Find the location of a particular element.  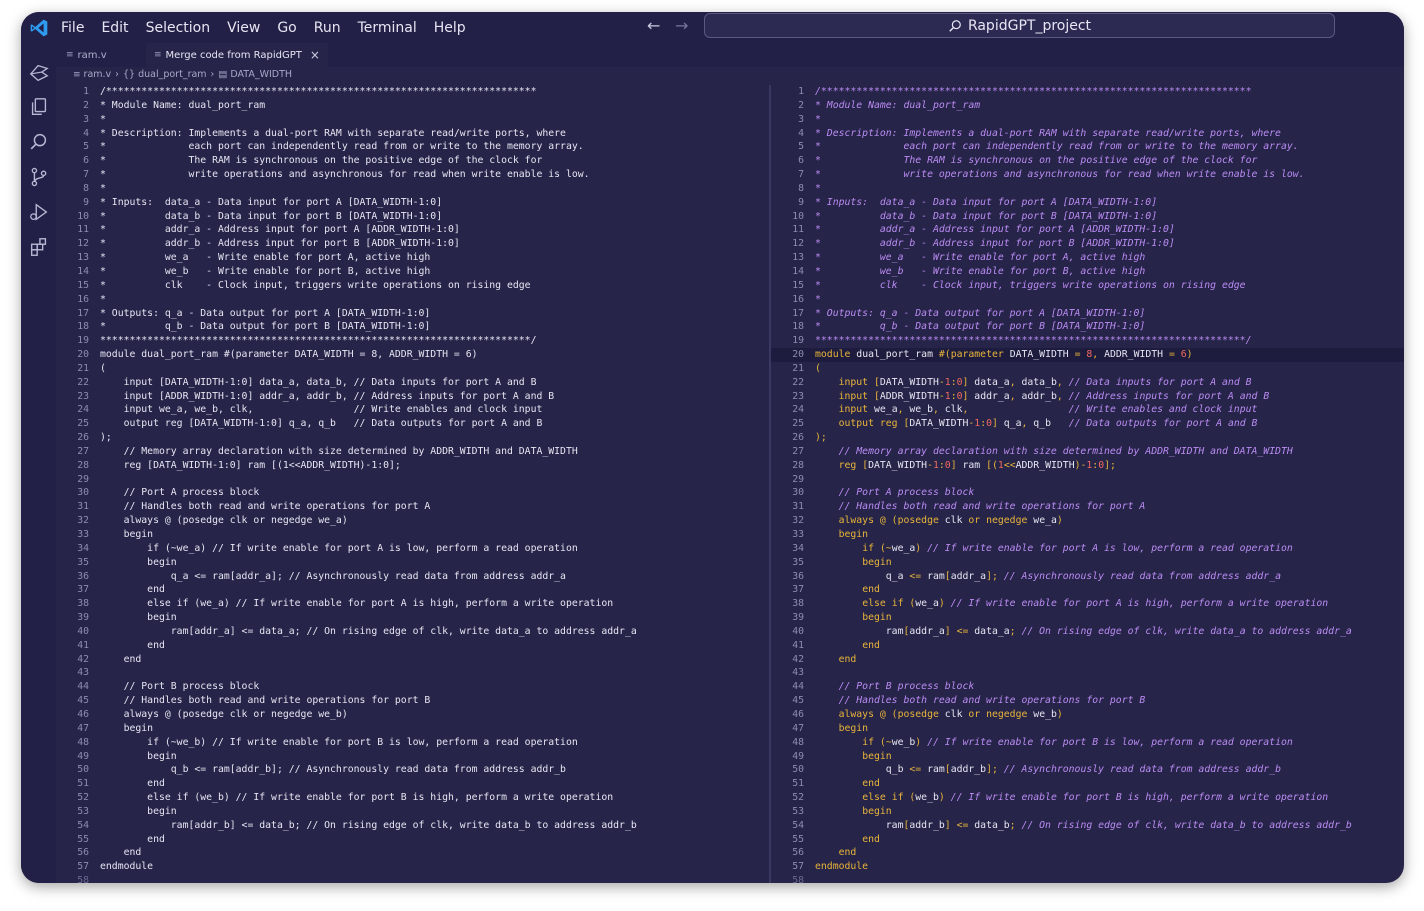

code-line: 3 * is located at coordinates (1087, 120).